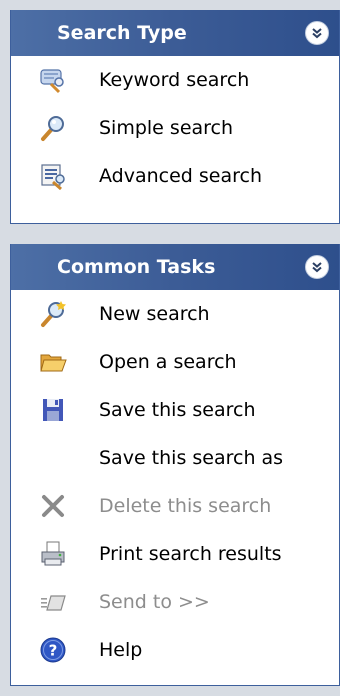 Image resolution: width=340 pixels, height=696 pixels. I want to click on help-icon: ?, so click(53, 650).